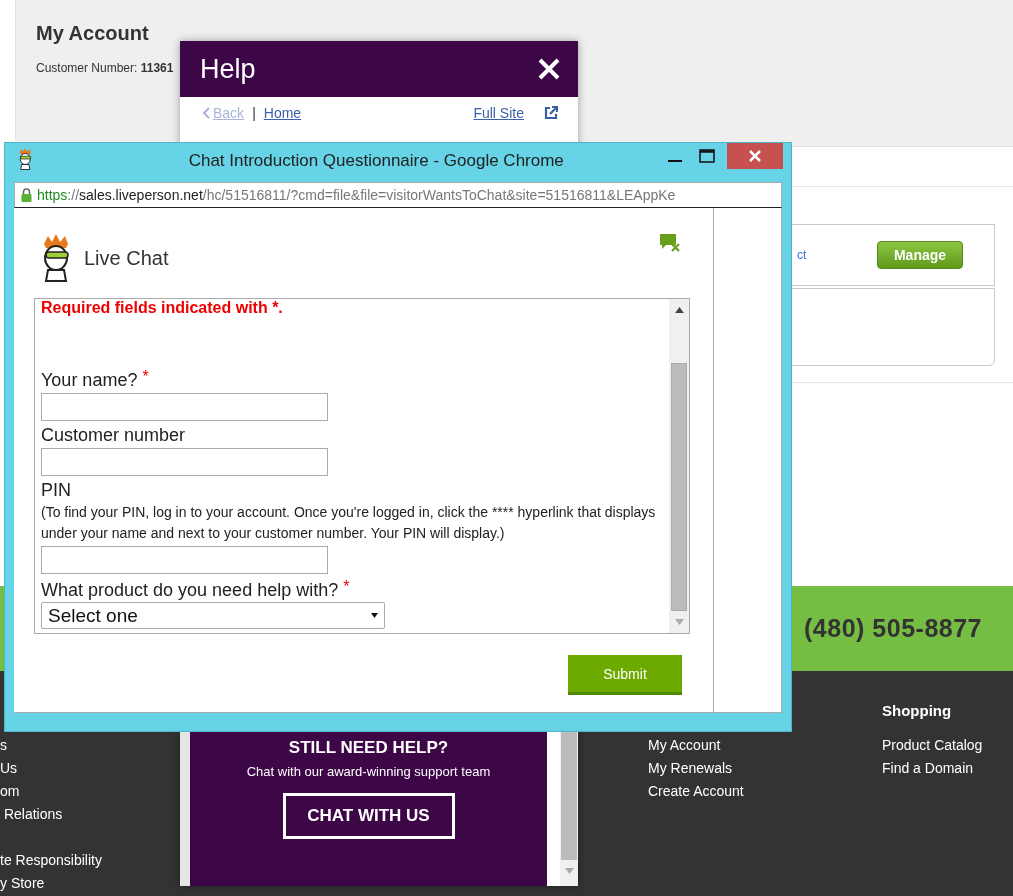 This screenshot has height=896, width=1013. Describe the element at coordinates (228, 69) in the screenshot. I see `help-title: Help` at that location.